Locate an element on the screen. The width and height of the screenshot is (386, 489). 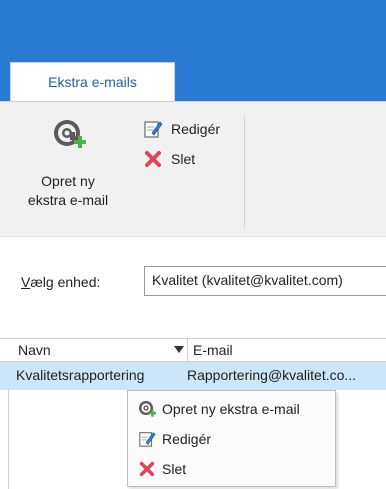
edit-label: Redigér is located at coordinates (196, 129).